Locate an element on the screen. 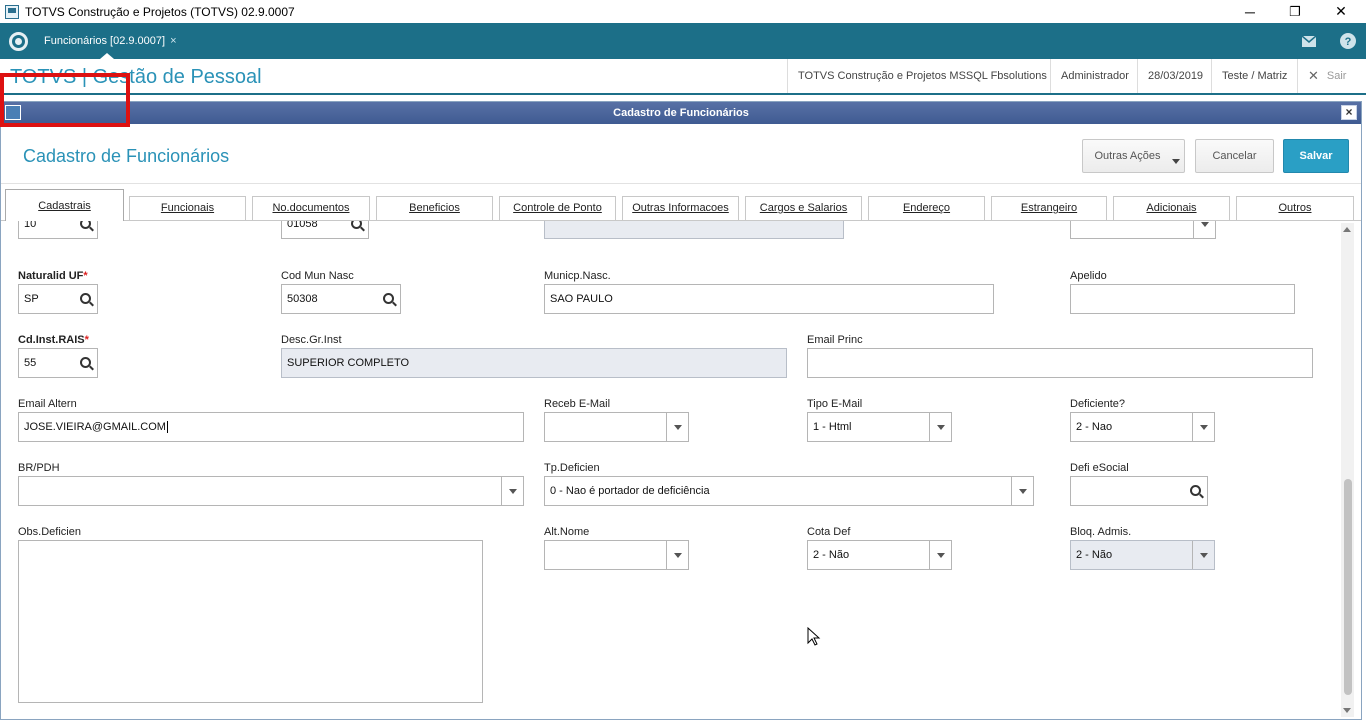  defi-esocial-field is located at coordinates (1139, 491).